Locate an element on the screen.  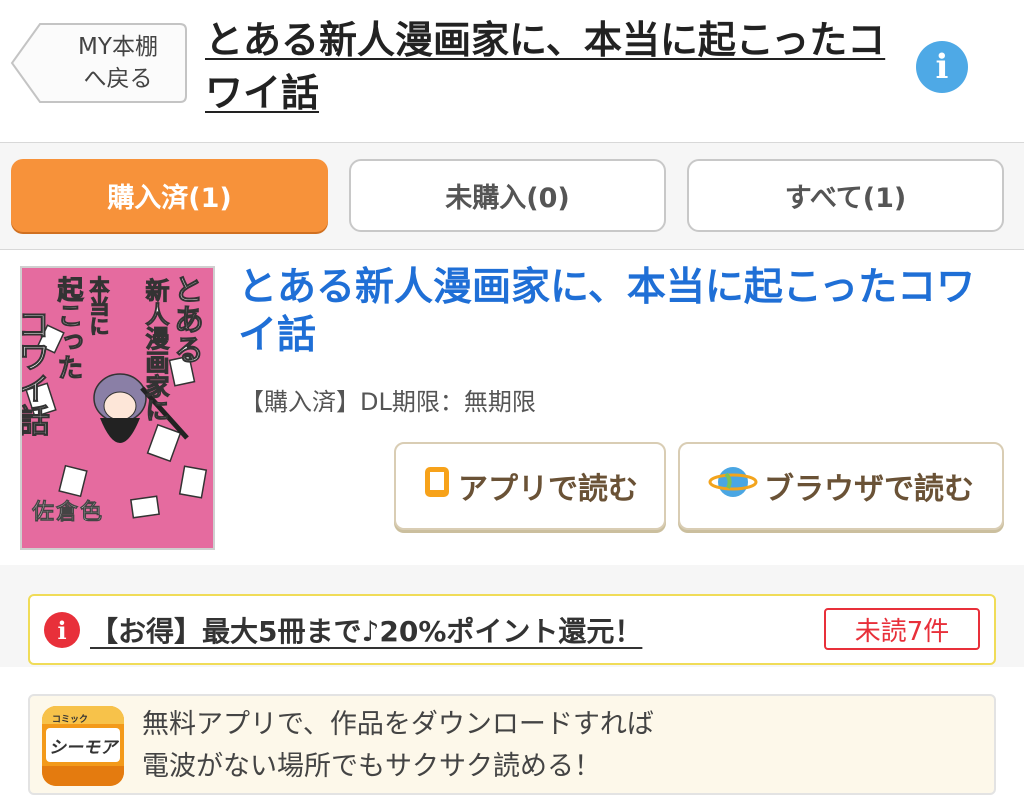
back-to-bookshelf-button: MY本棚 へ戻る is located at coordinates (99, 63).